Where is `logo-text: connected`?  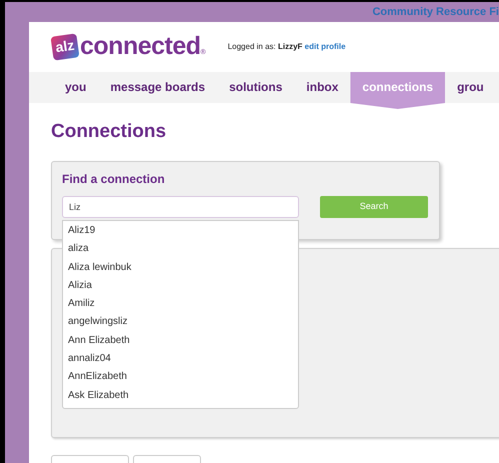 logo-text: connected is located at coordinates (140, 46).